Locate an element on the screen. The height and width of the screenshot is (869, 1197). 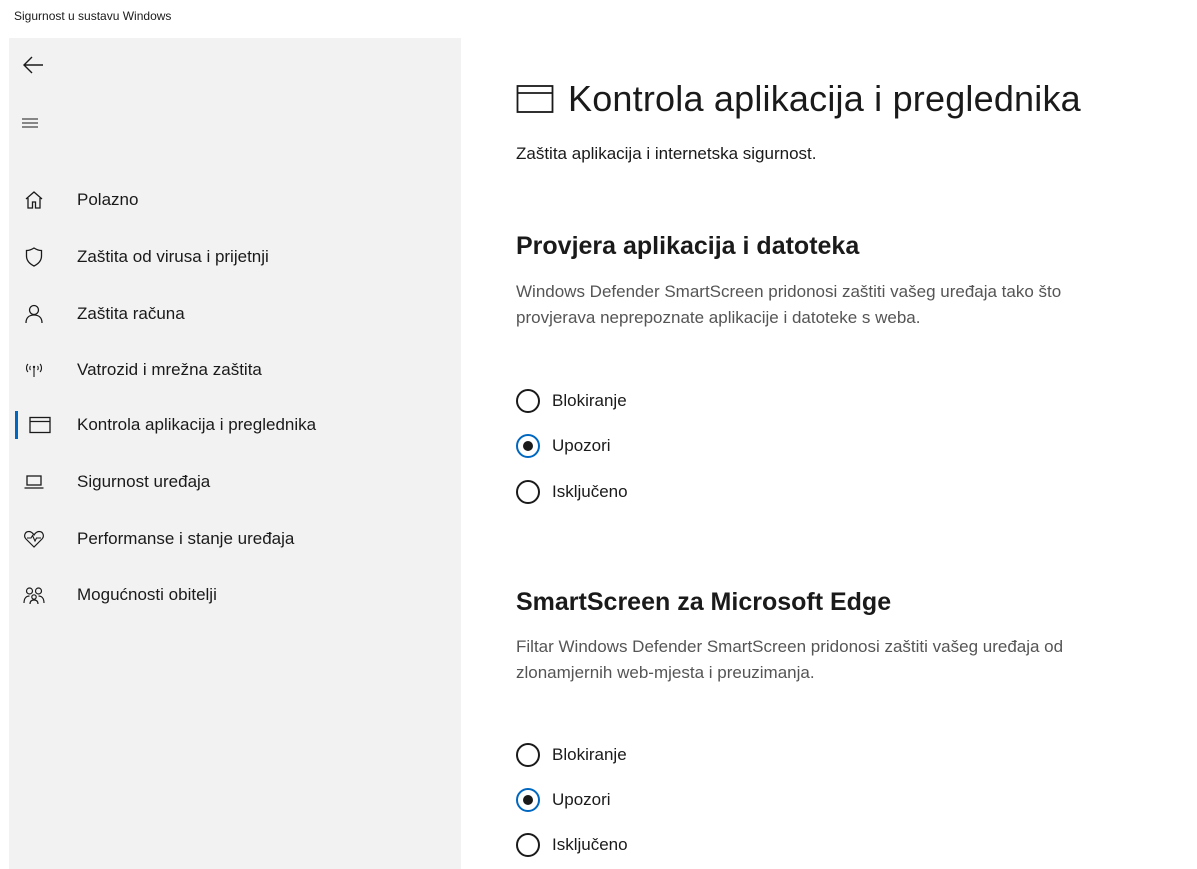
sidebar-item-label: Sigurnost uređaja is located at coordinates (144, 481).